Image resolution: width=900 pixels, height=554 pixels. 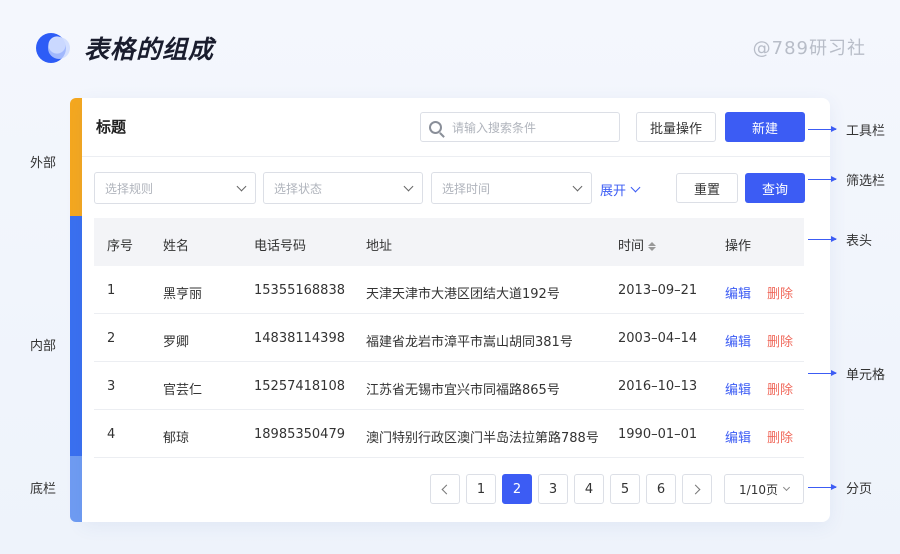 I want to click on th-index: 序号, so click(x=120, y=246).